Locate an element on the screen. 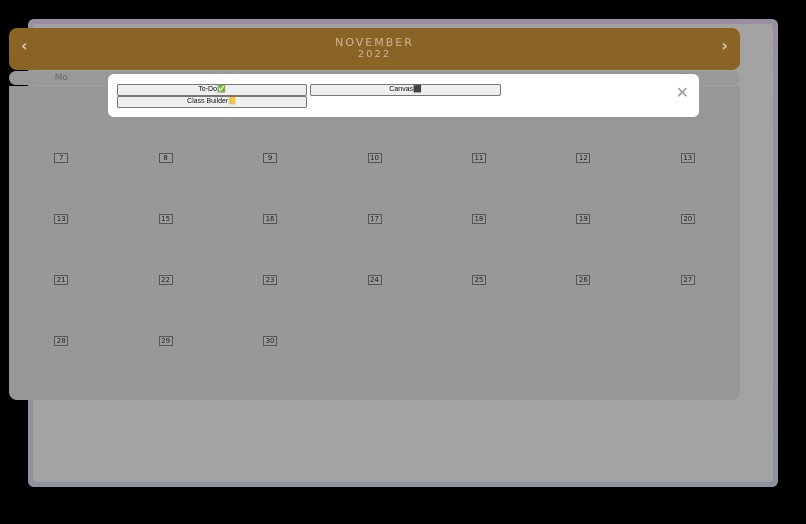 This screenshot has width=806, height=524. canvas-button: Canvas⬛ is located at coordinates (405, 90).